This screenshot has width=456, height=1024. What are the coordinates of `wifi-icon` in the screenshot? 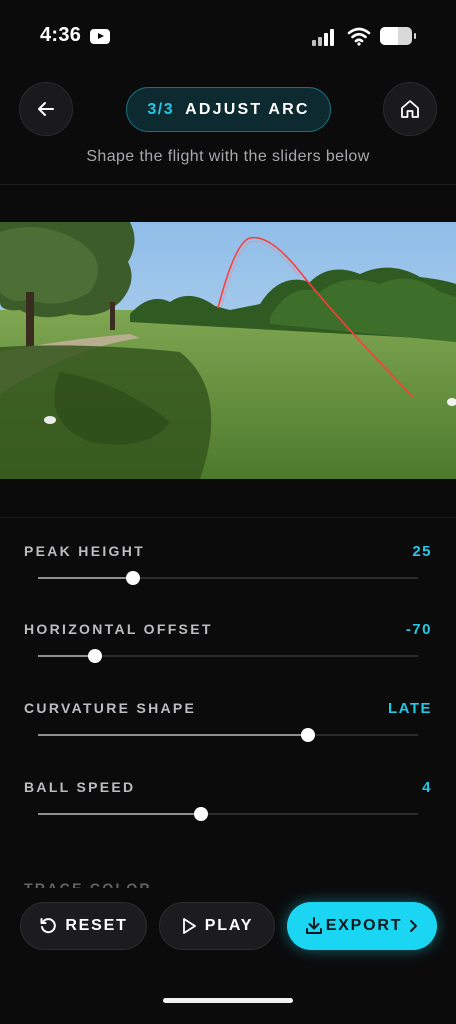 It's located at (359, 36).